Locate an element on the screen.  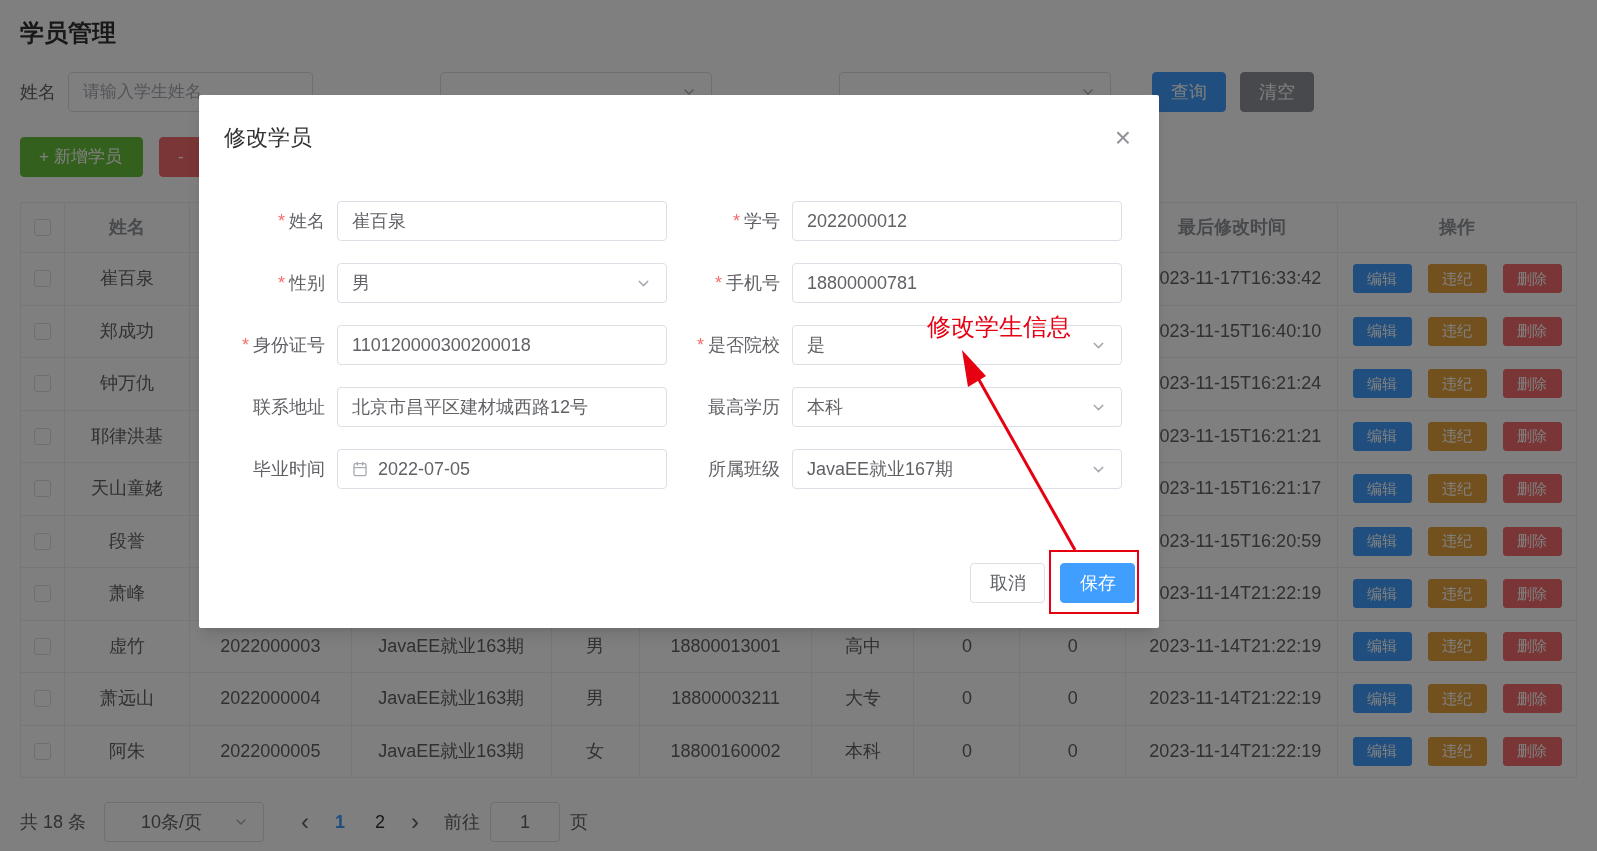
filter-button: 查询 is located at coordinates (1189, 92).